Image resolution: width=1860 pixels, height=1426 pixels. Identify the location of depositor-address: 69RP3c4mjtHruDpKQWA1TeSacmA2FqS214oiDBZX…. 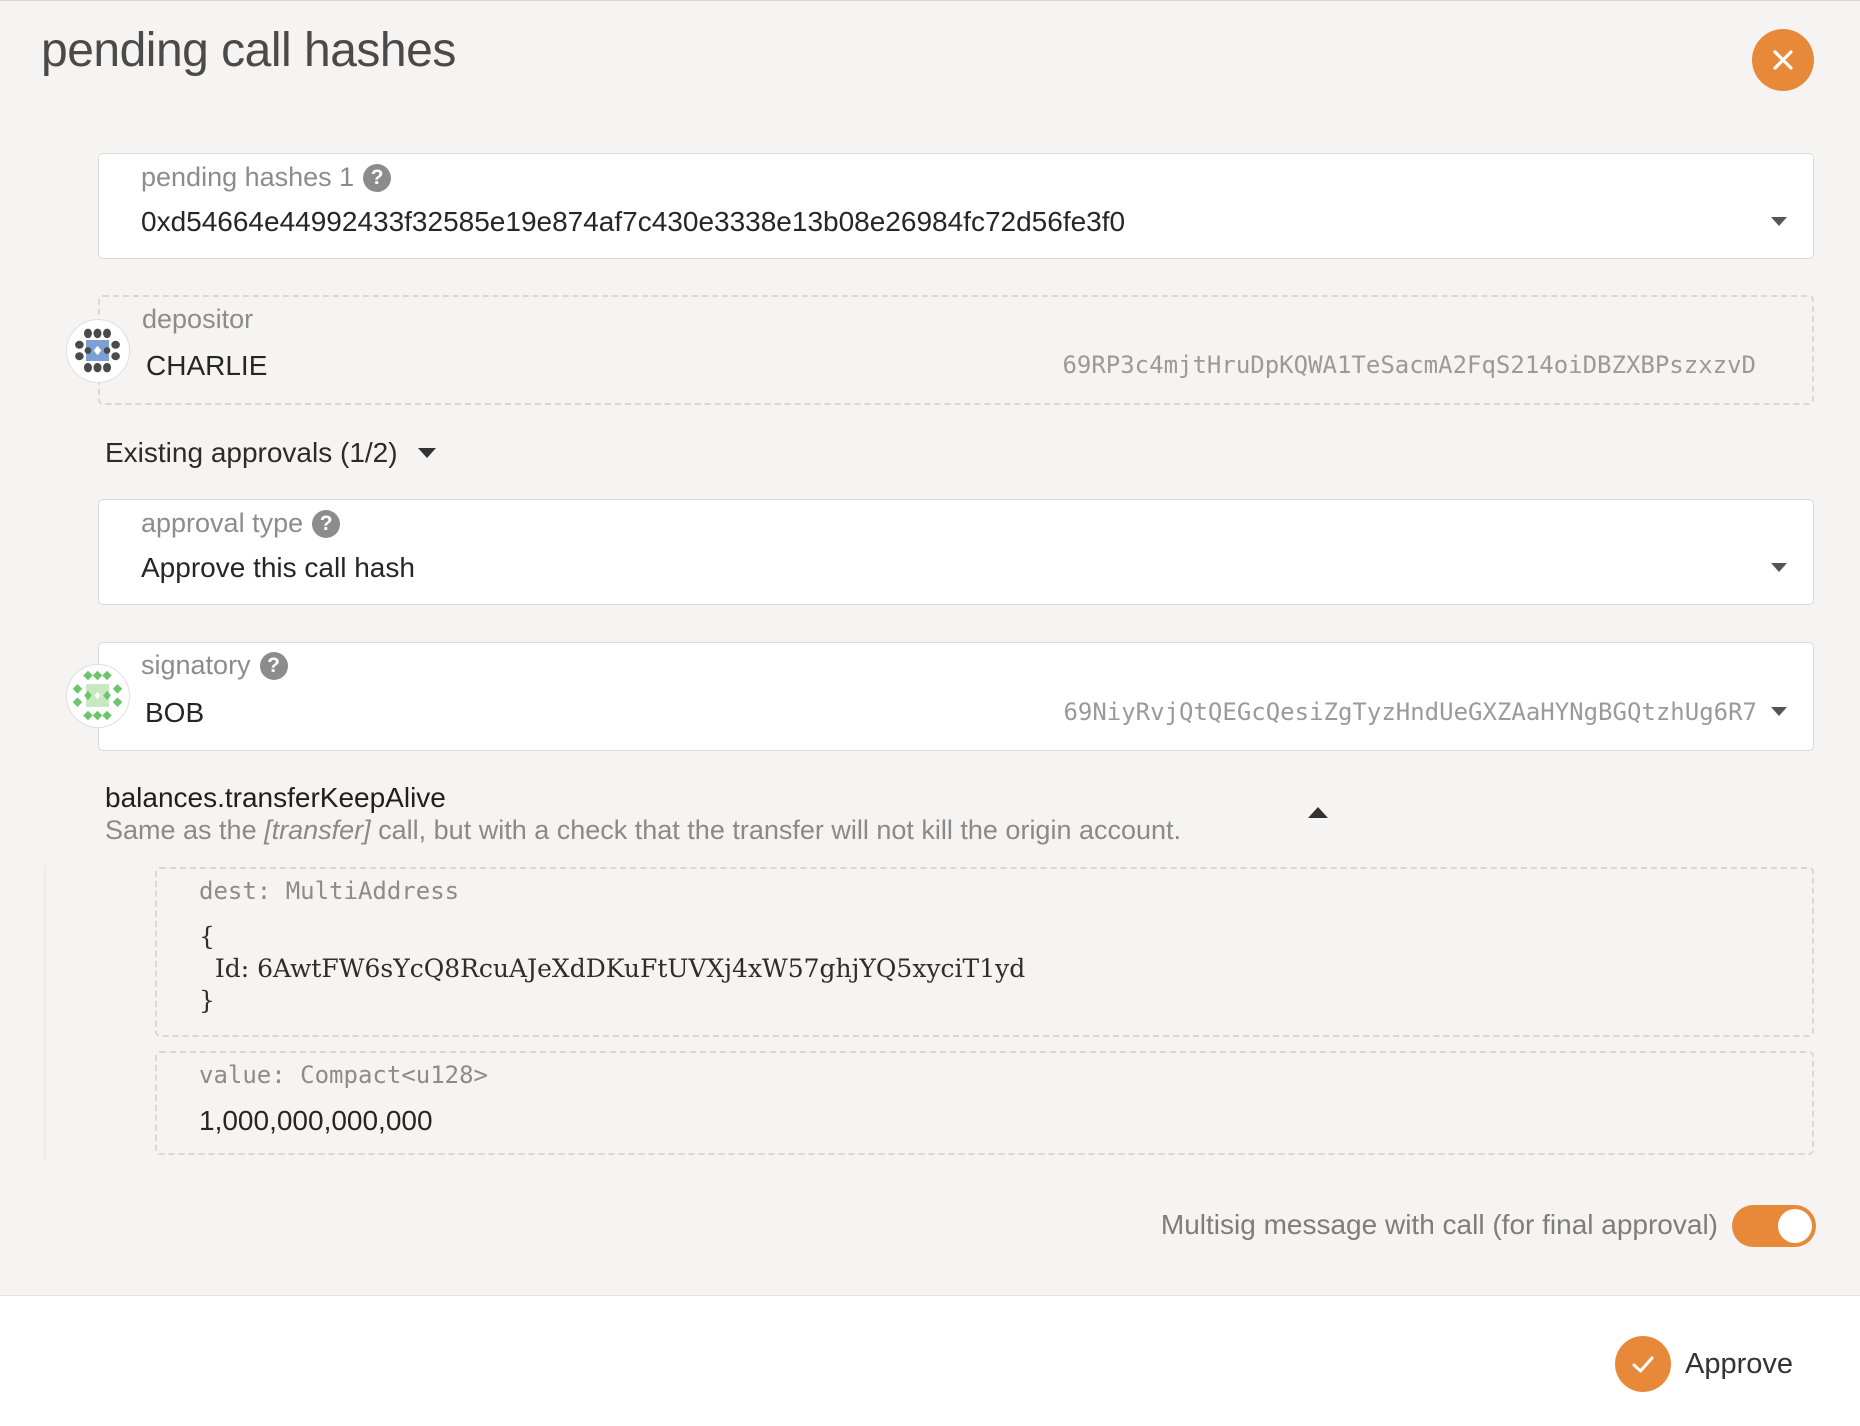
(1409, 365).